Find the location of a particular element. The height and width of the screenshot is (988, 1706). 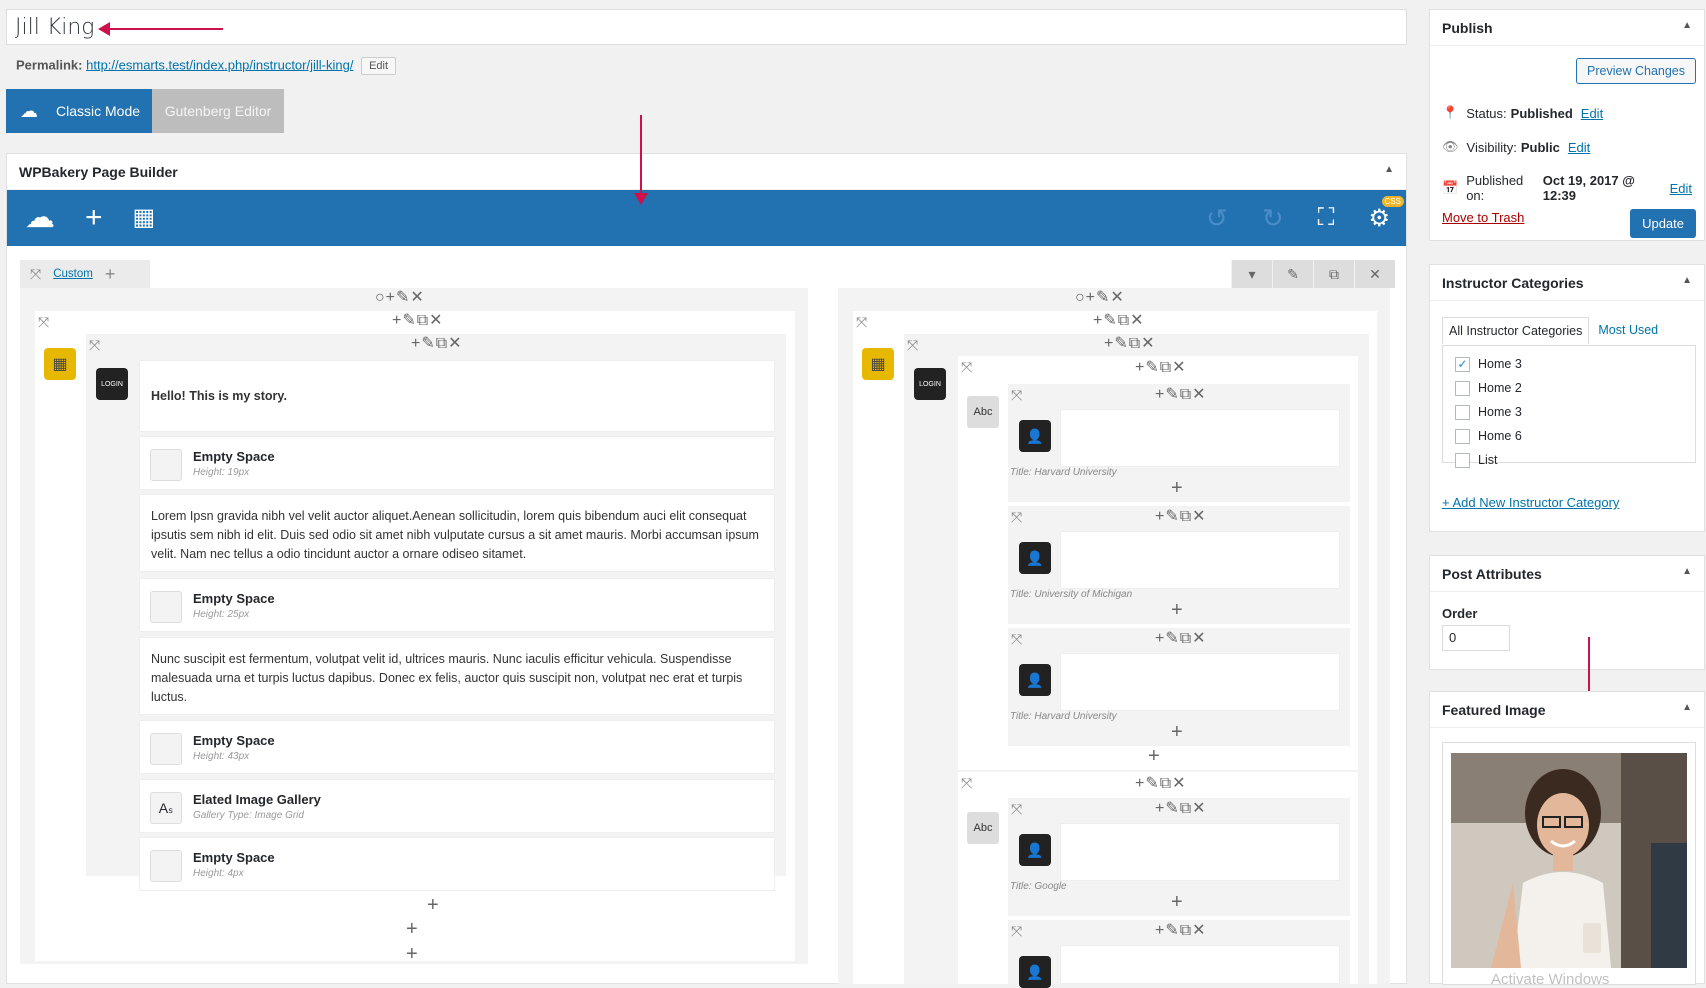

clone-row-icon: ⧉ is located at coordinates (1333, 274).